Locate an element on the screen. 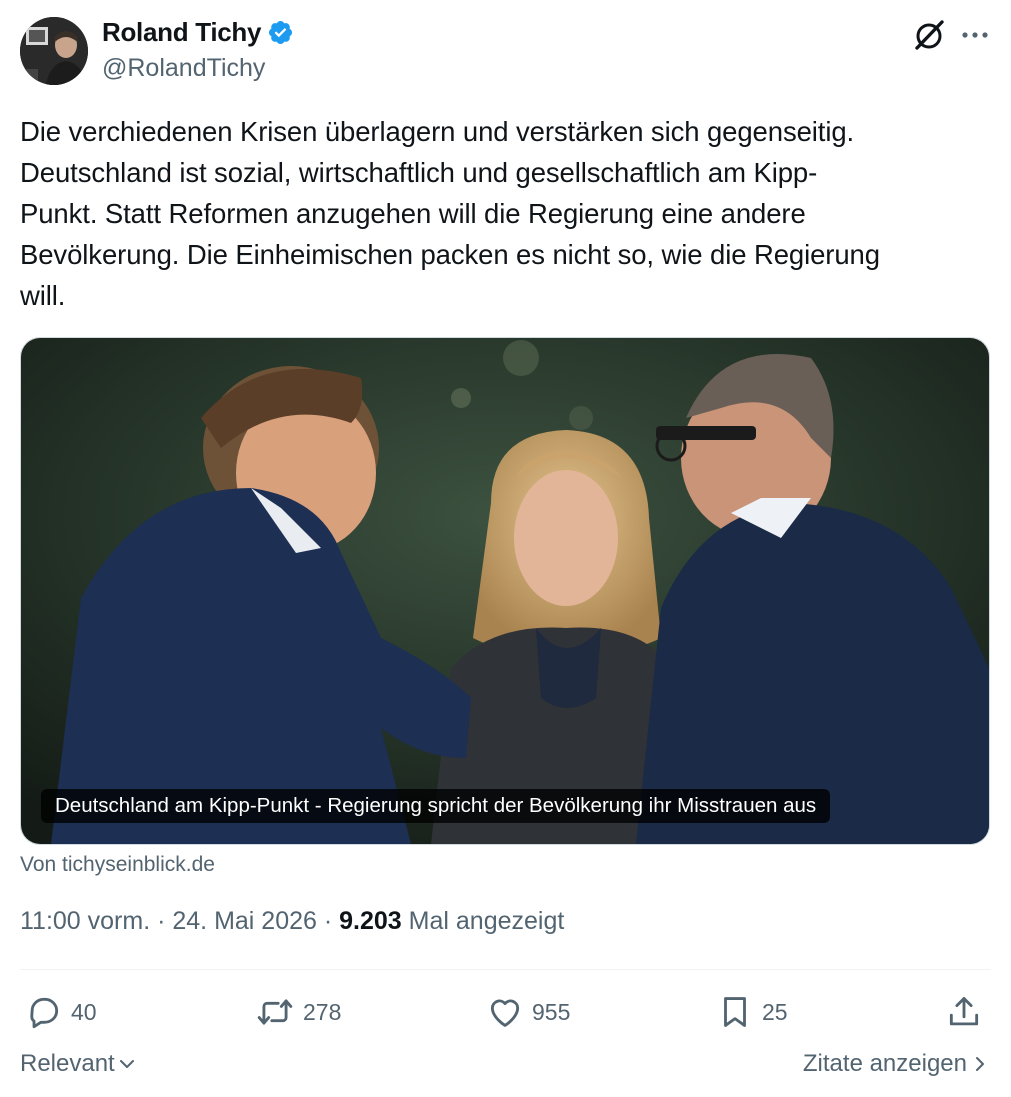  verified-badge-icon is located at coordinates (280, 32).